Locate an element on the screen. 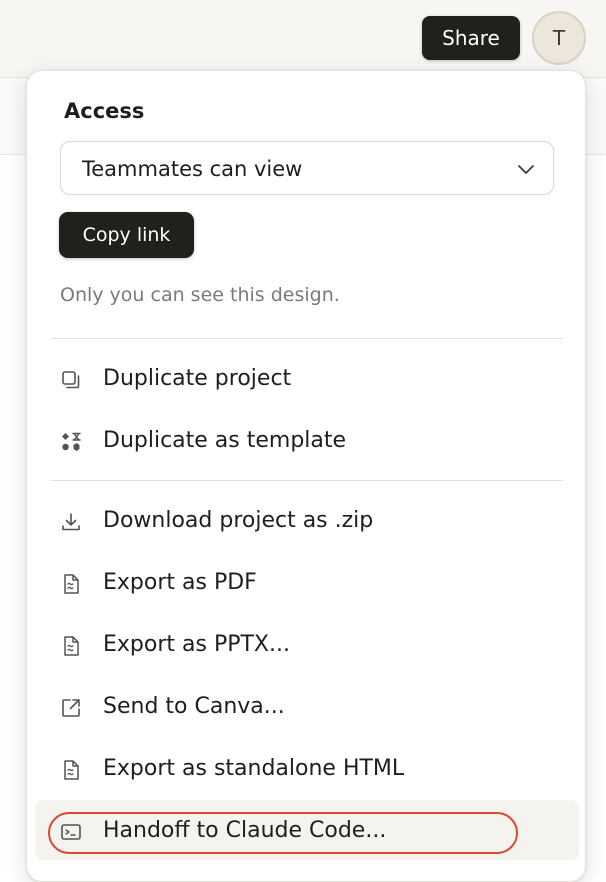 This screenshot has width=606, height=882. visibility-note: Only you can see this design. is located at coordinates (200, 295).